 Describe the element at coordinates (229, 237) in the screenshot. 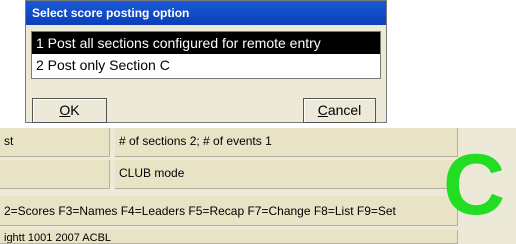

I see `copyright-line: ightt 1001 2007 ACBL` at that location.